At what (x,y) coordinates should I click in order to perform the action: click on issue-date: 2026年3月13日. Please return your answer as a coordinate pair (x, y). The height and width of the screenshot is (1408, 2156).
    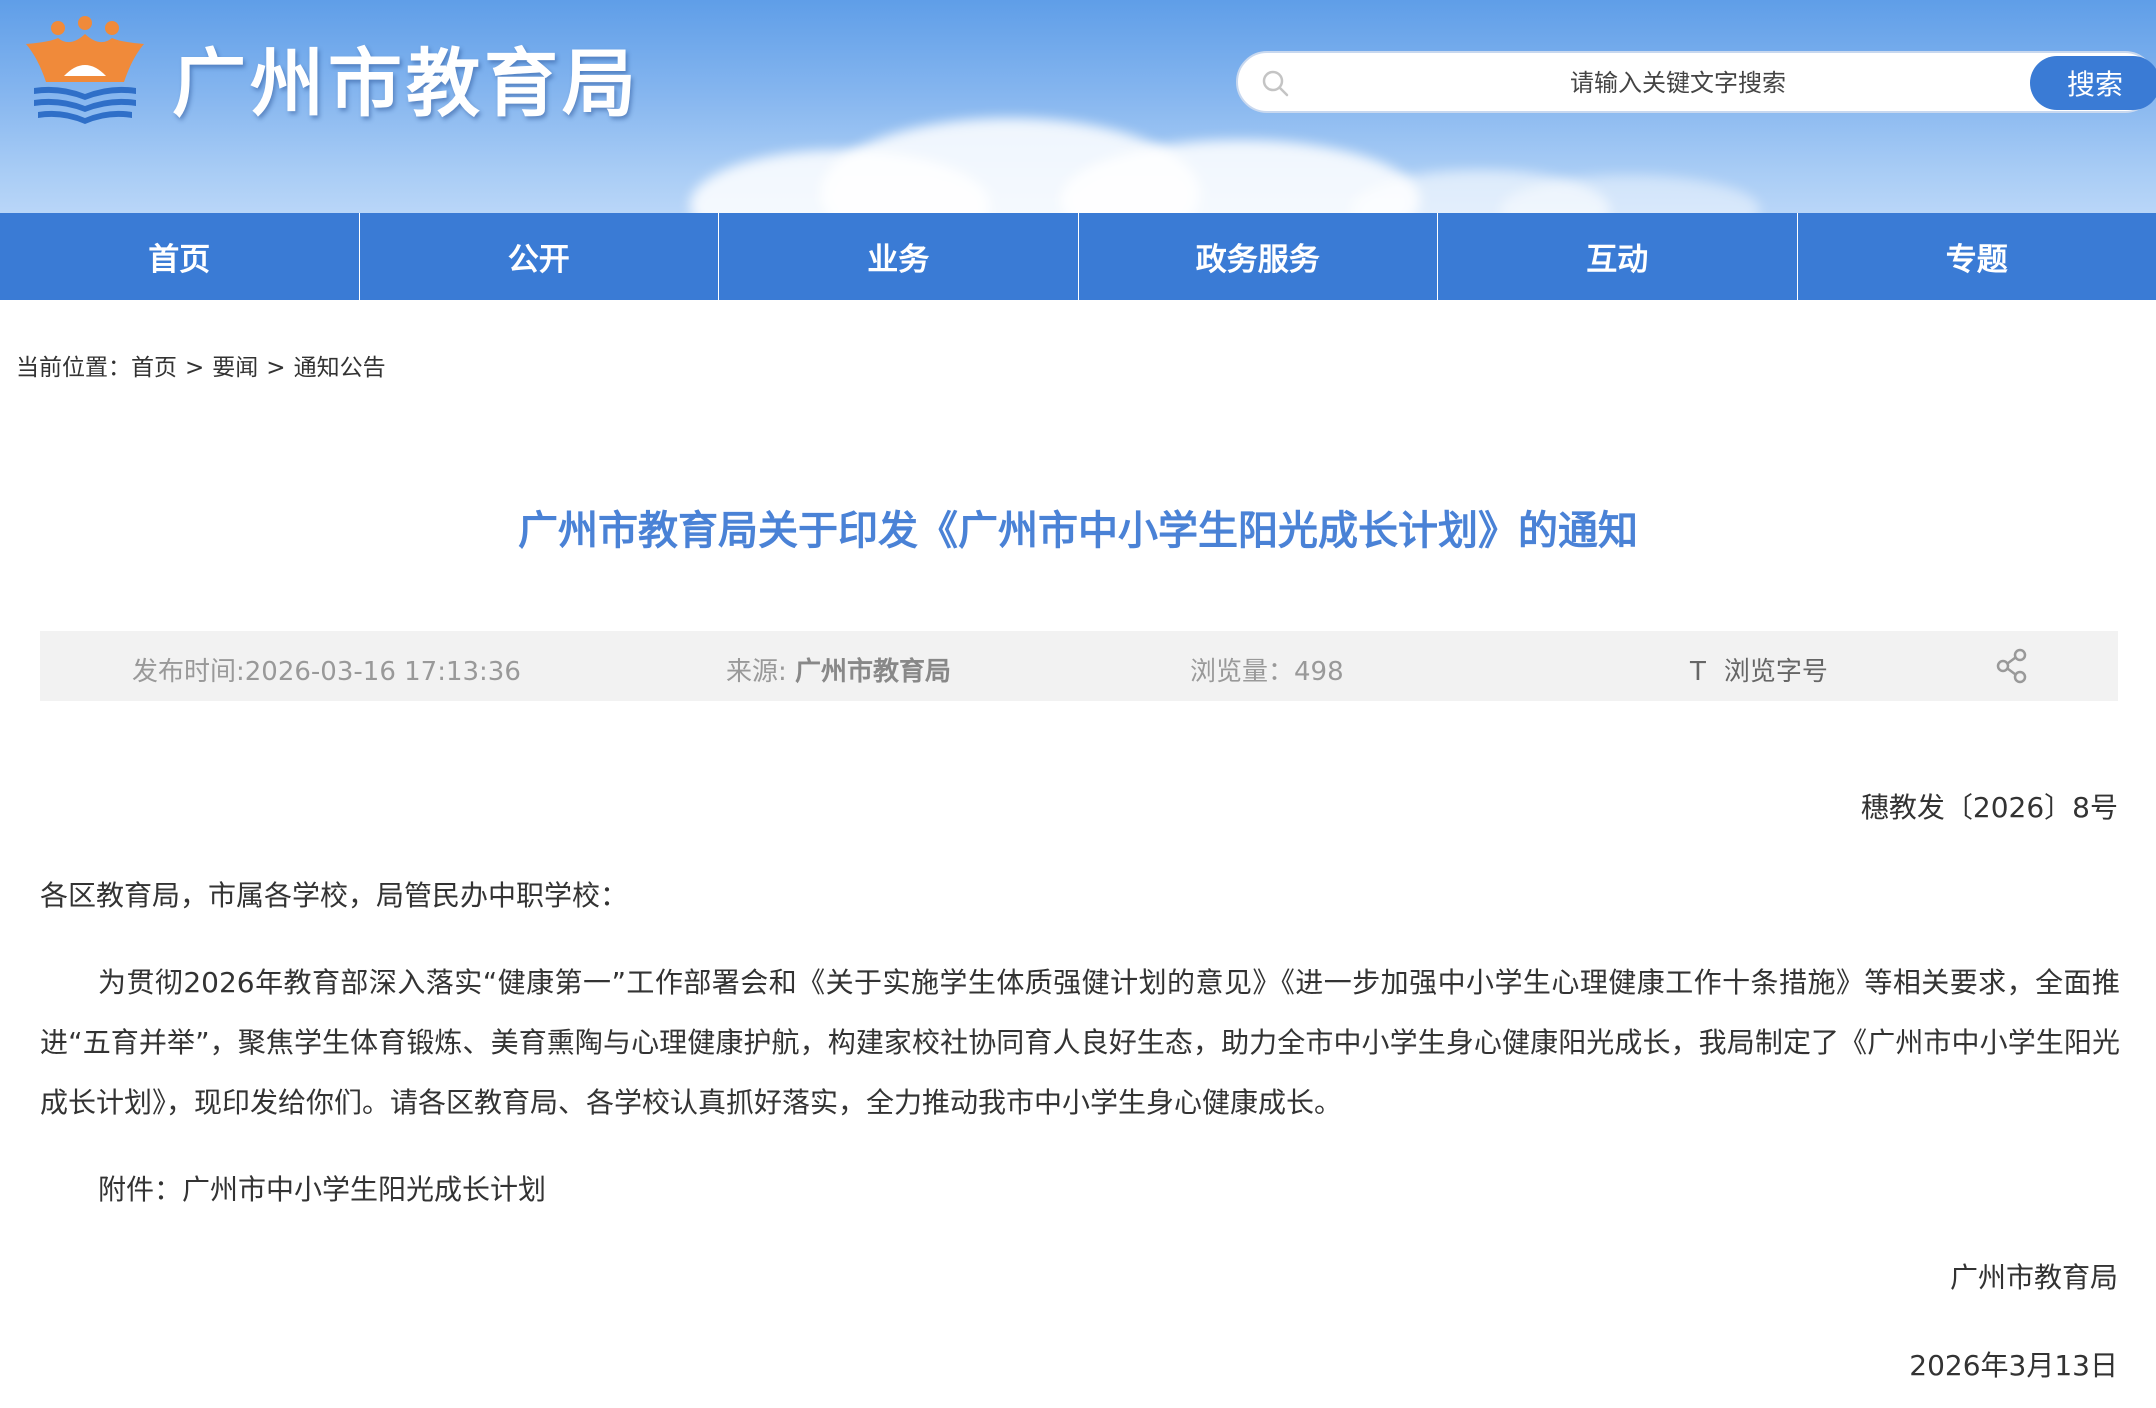
    Looking at the image, I should click on (2013, 1365).